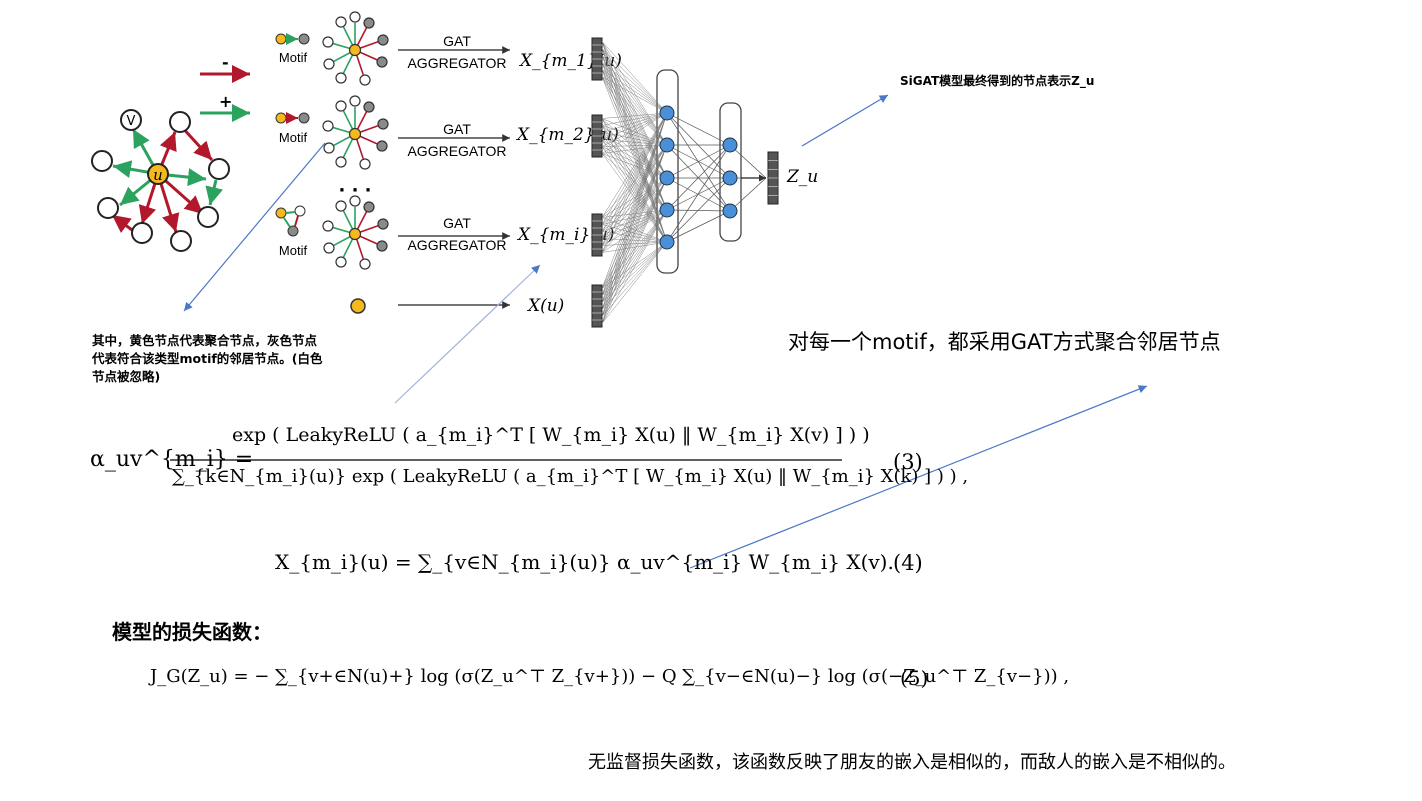 Image resolution: width=1422 pixels, height=801 pixels. I want to click on eq3-number: (3), so click(908, 462).